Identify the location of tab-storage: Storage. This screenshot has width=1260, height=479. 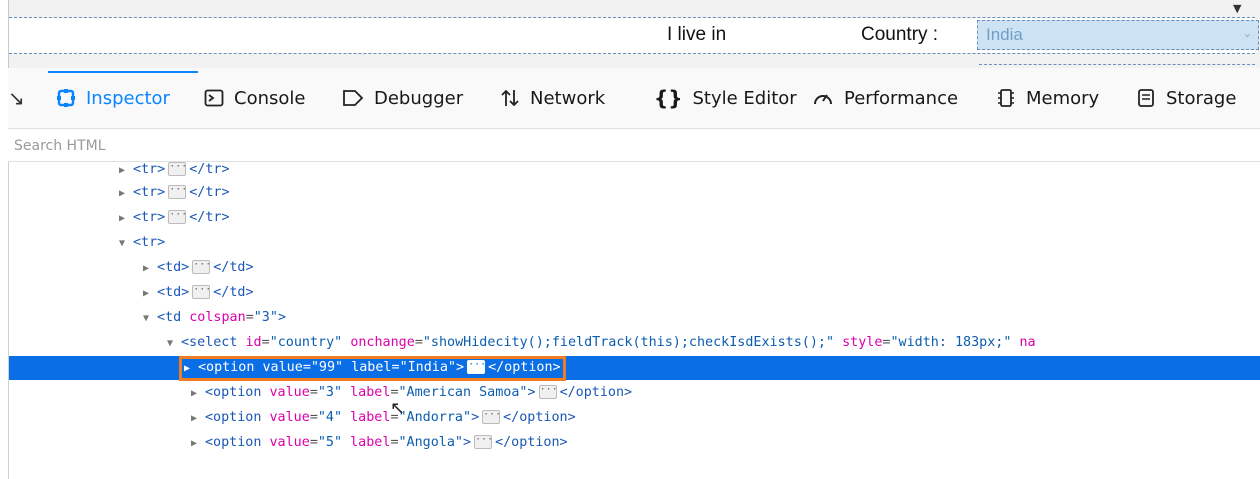
(1186, 98).